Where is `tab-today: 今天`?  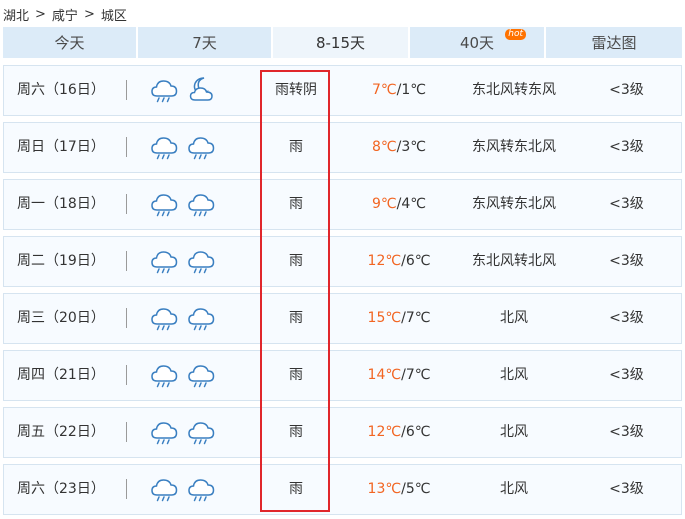 tab-today: 今天 is located at coordinates (70, 42).